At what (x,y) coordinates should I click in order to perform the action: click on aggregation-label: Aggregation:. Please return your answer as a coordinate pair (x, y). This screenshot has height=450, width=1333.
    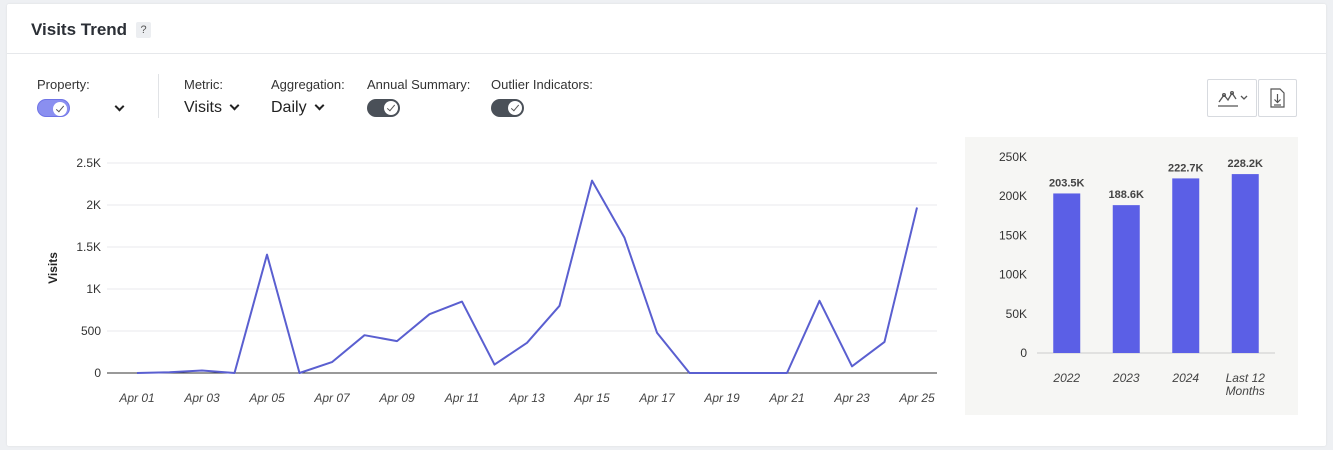
    Looking at the image, I should click on (308, 84).